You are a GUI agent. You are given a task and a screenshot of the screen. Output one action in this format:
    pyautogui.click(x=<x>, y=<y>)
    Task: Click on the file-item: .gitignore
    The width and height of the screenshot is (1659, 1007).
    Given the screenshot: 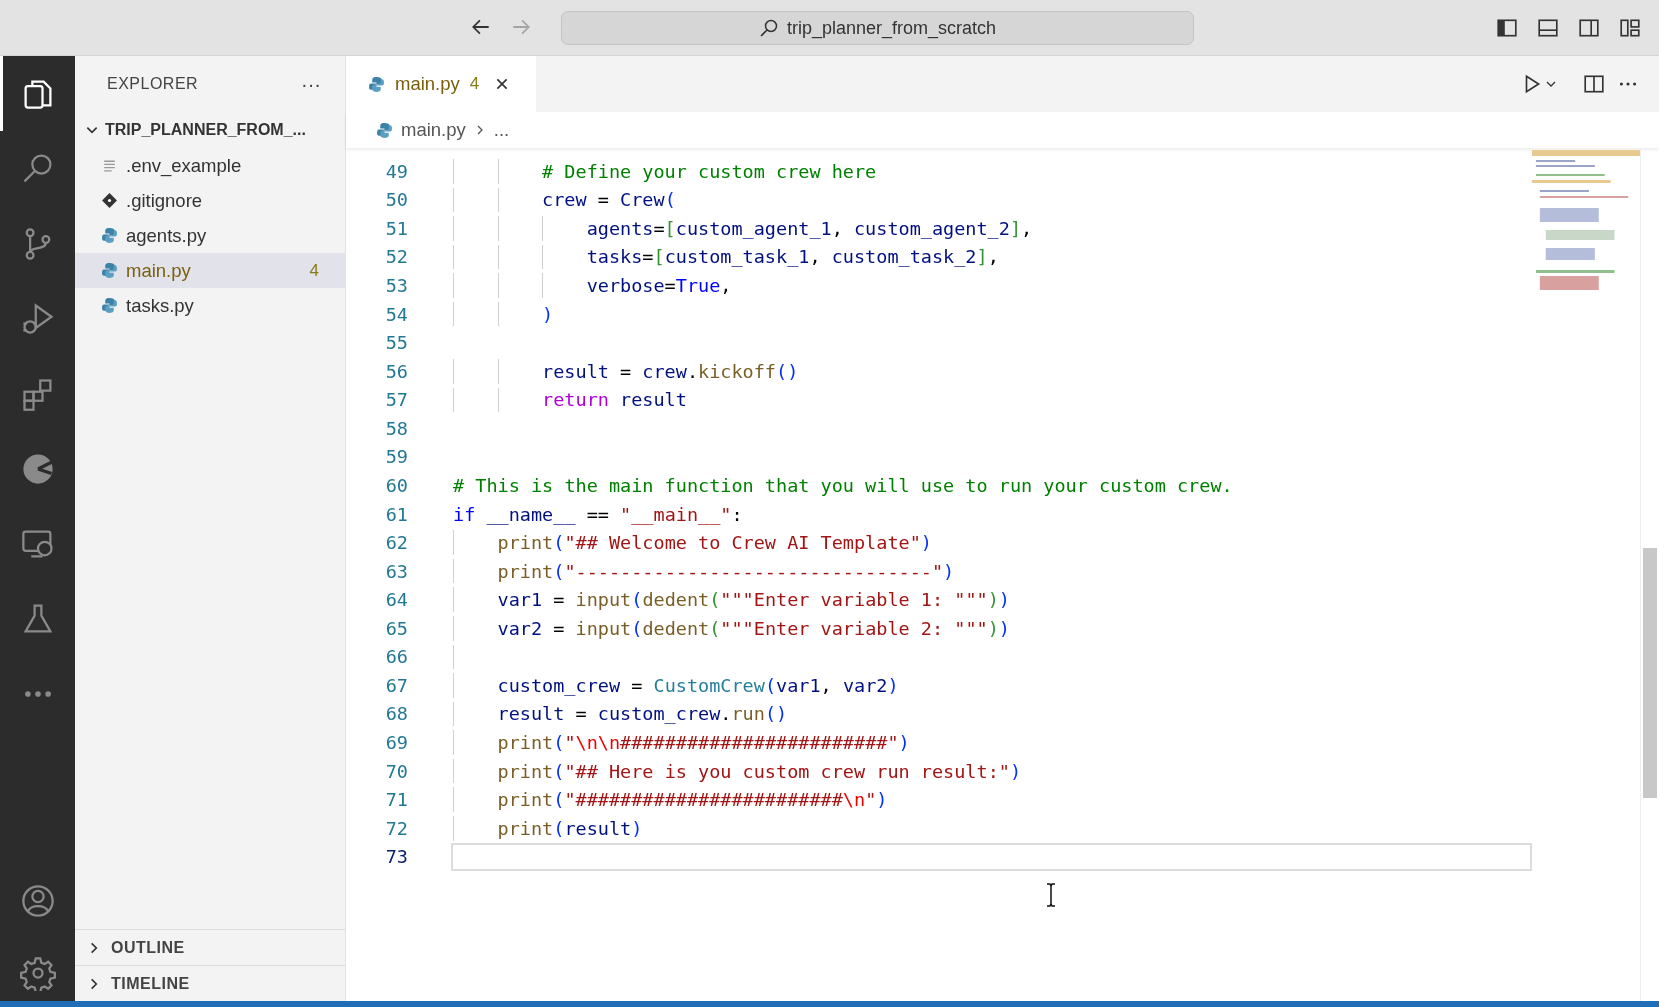 What is the action you would take?
    pyautogui.click(x=210, y=200)
    